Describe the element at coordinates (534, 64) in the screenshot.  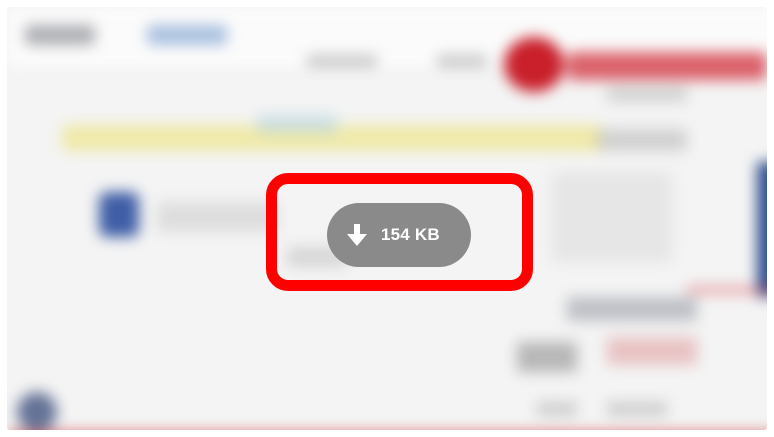
I see `blurred-red-badge` at that location.